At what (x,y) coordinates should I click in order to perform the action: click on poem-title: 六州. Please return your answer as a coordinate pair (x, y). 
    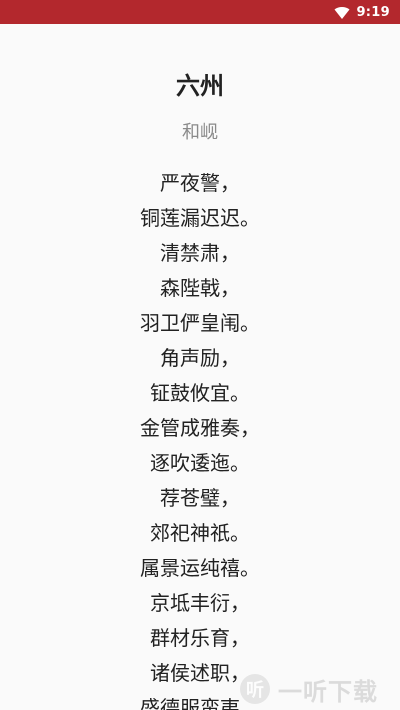
    Looking at the image, I should click on (200, 86).